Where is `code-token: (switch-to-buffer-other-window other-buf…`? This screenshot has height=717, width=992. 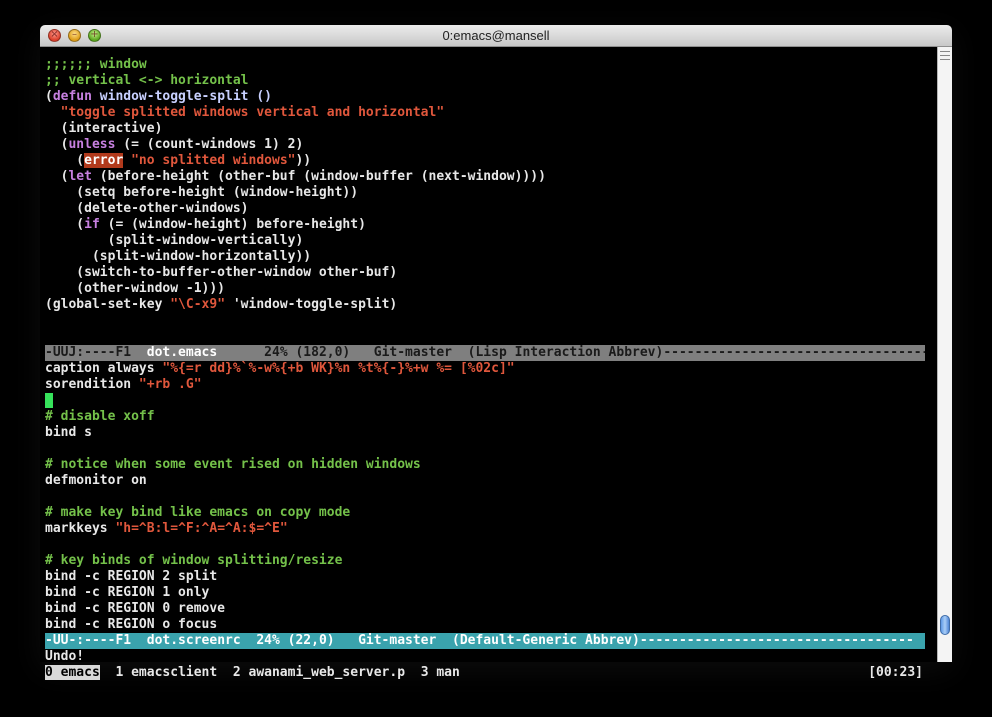 code-token: (switch-to-buffer-other-window other-buf… is located at coordinates (221, 272).